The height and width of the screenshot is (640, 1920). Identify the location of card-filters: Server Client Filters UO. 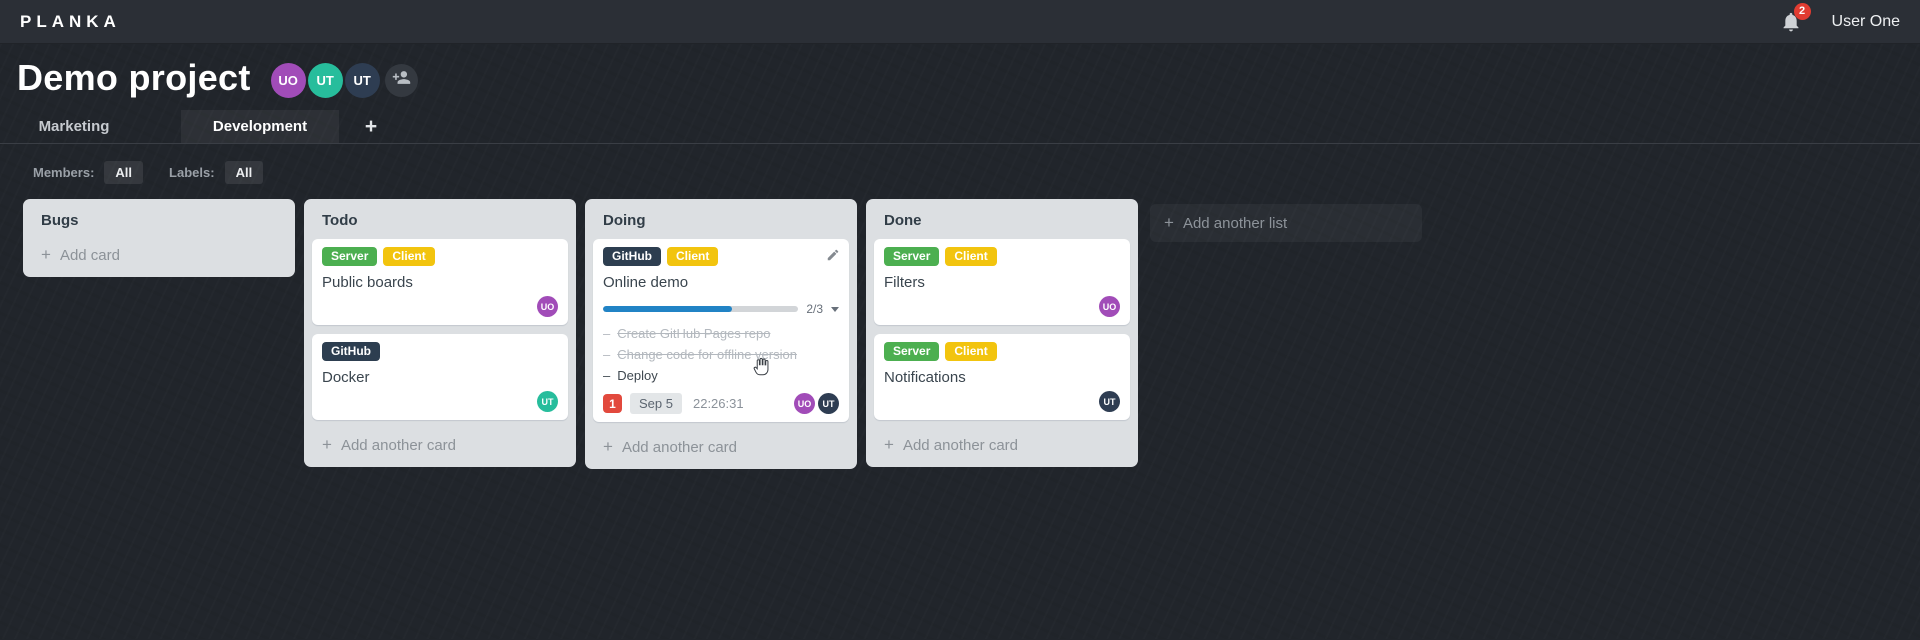
(1002, 282).